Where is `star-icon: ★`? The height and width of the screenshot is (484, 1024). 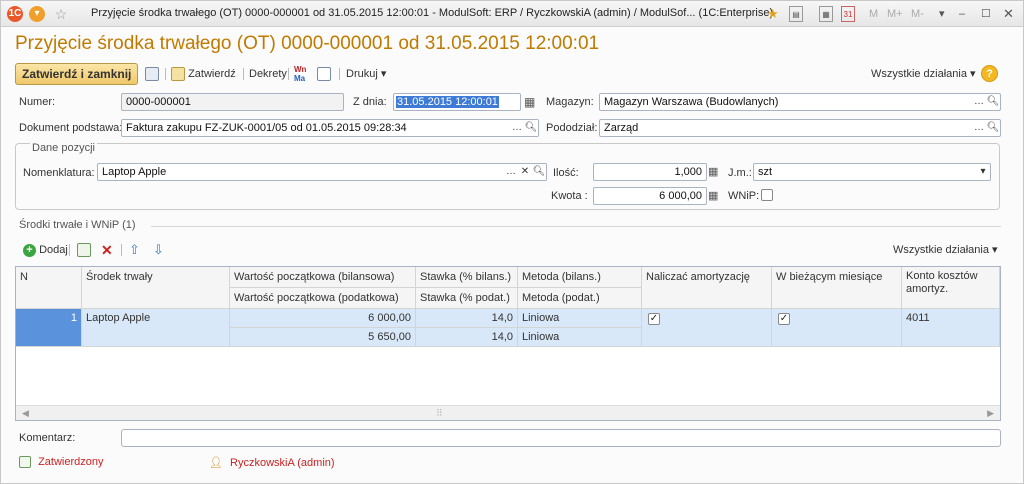
star-icon: ★ is located at coordinates (773, 14).